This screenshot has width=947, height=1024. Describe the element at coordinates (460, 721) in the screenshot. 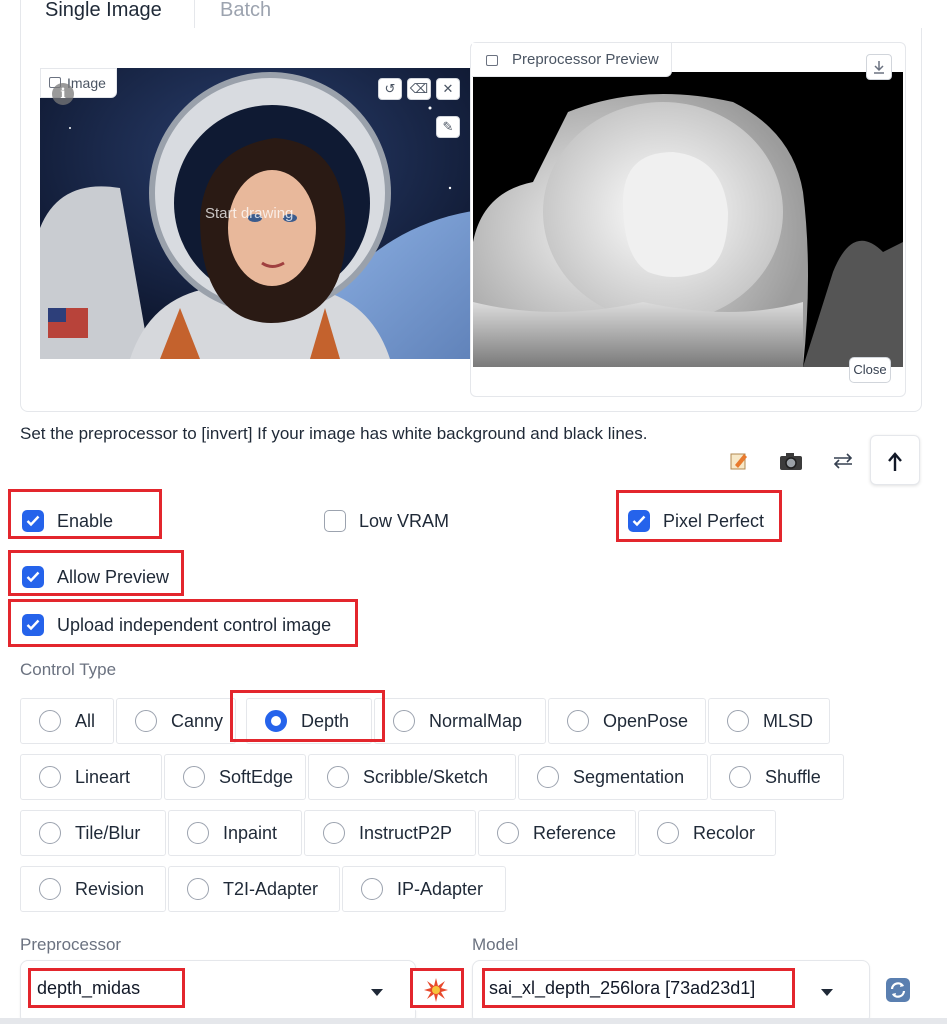

I see `radio-normalmap: NormalMap` at that location.